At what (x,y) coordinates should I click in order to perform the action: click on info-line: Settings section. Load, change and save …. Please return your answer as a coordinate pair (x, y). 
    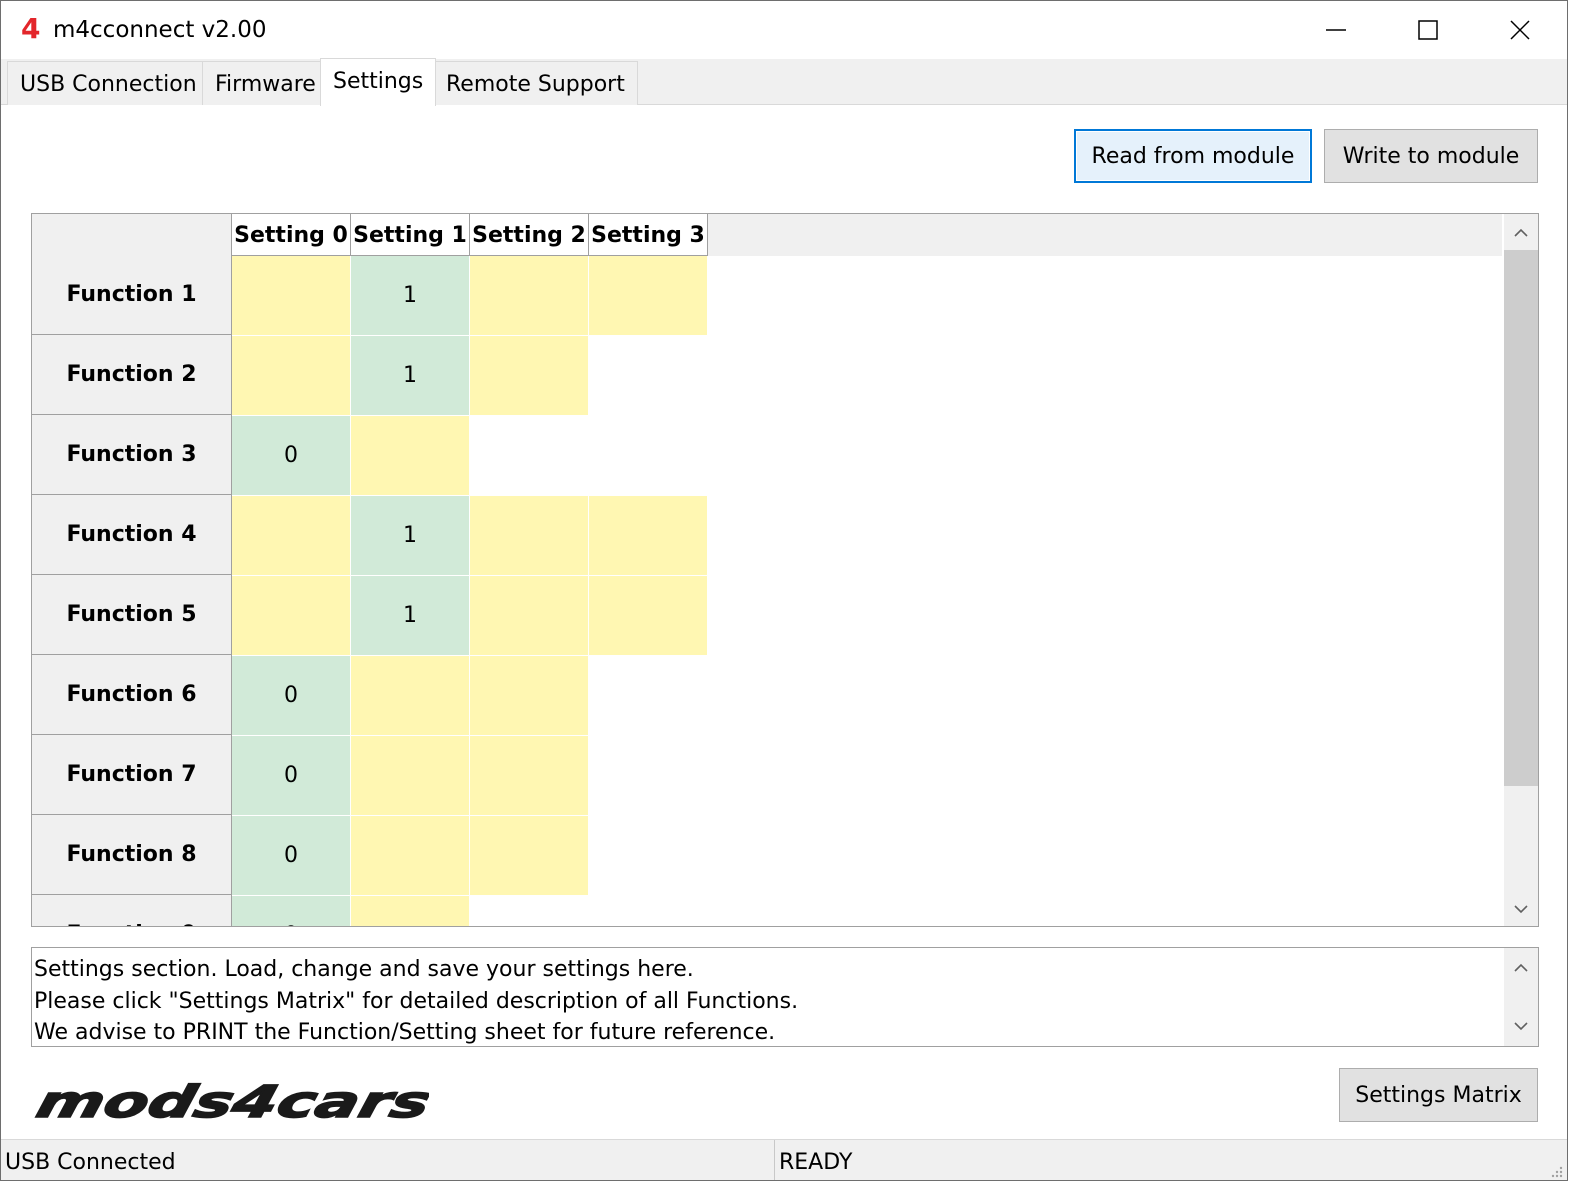
    Looking at the image, I should click on (364, 969).